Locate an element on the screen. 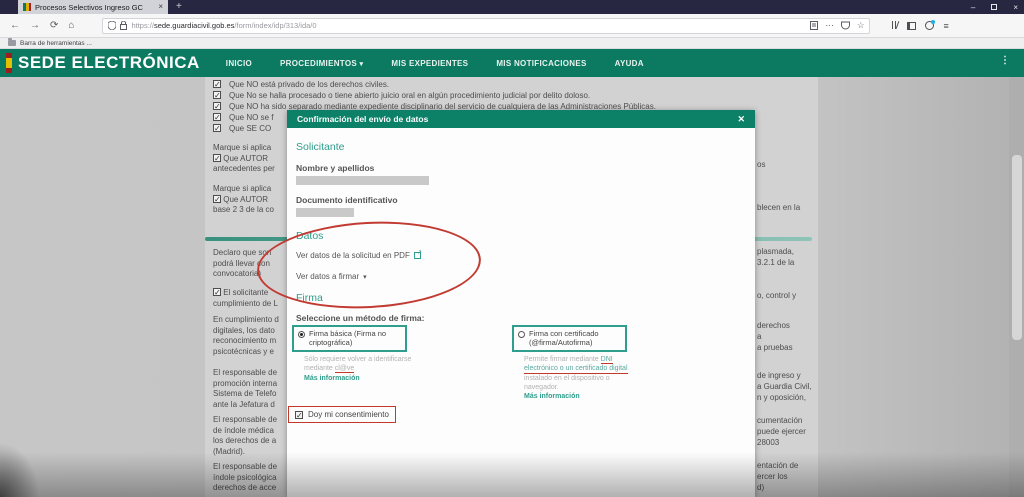  bg-fragment: cumentación is located at coordinates (780, 420).